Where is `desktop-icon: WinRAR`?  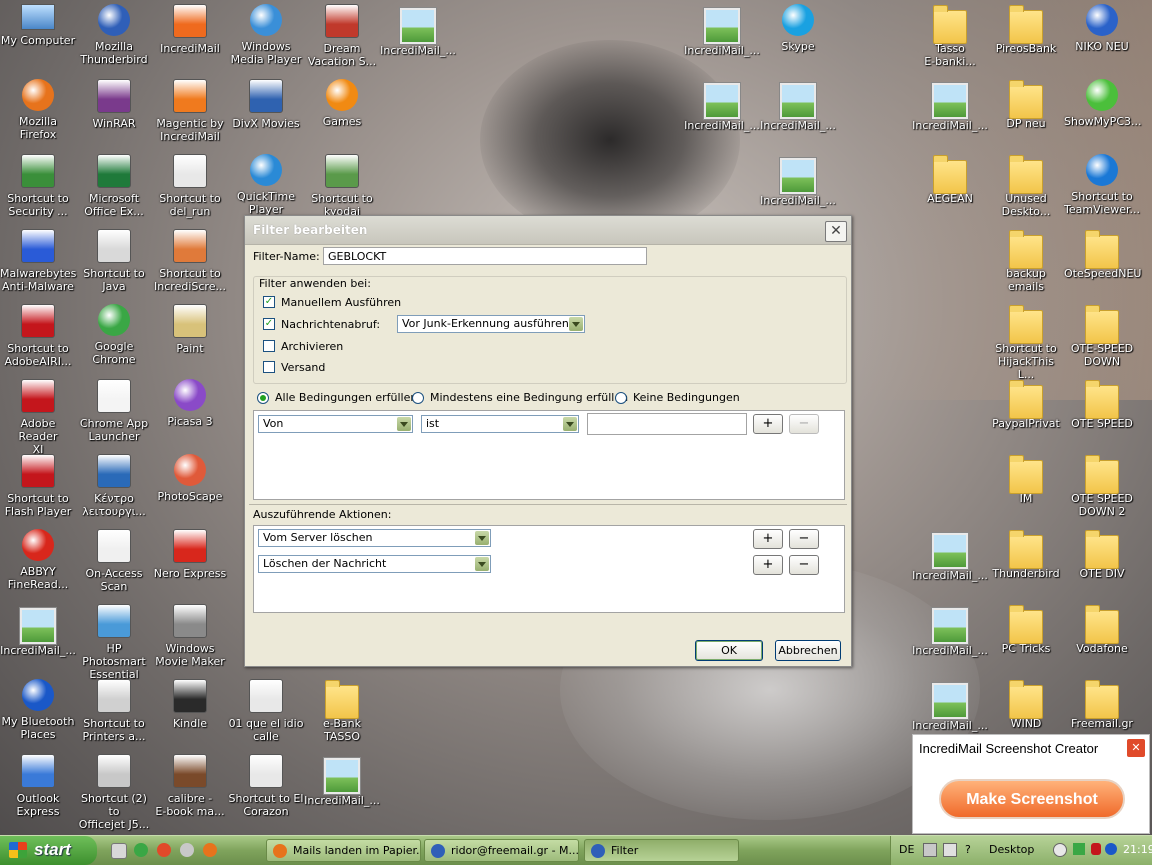
desktop-icon: WinRAR is located at coordinates (114, 104).